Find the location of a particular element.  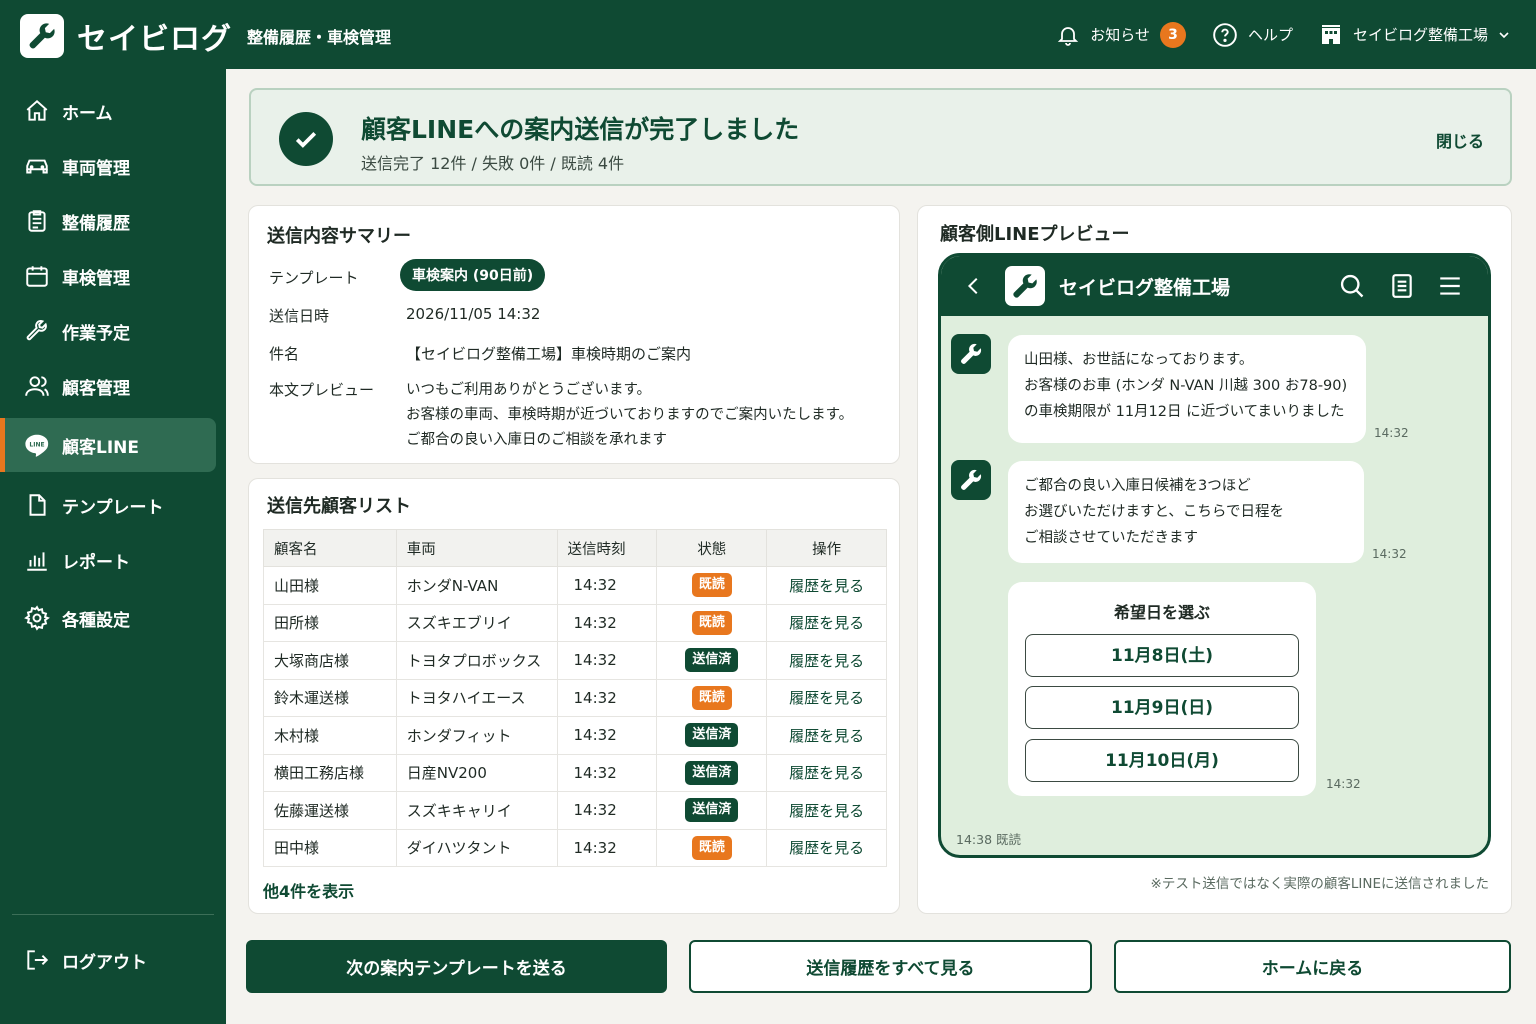

customer-name: 横田工務店様 is located at coordinates (330, 773).